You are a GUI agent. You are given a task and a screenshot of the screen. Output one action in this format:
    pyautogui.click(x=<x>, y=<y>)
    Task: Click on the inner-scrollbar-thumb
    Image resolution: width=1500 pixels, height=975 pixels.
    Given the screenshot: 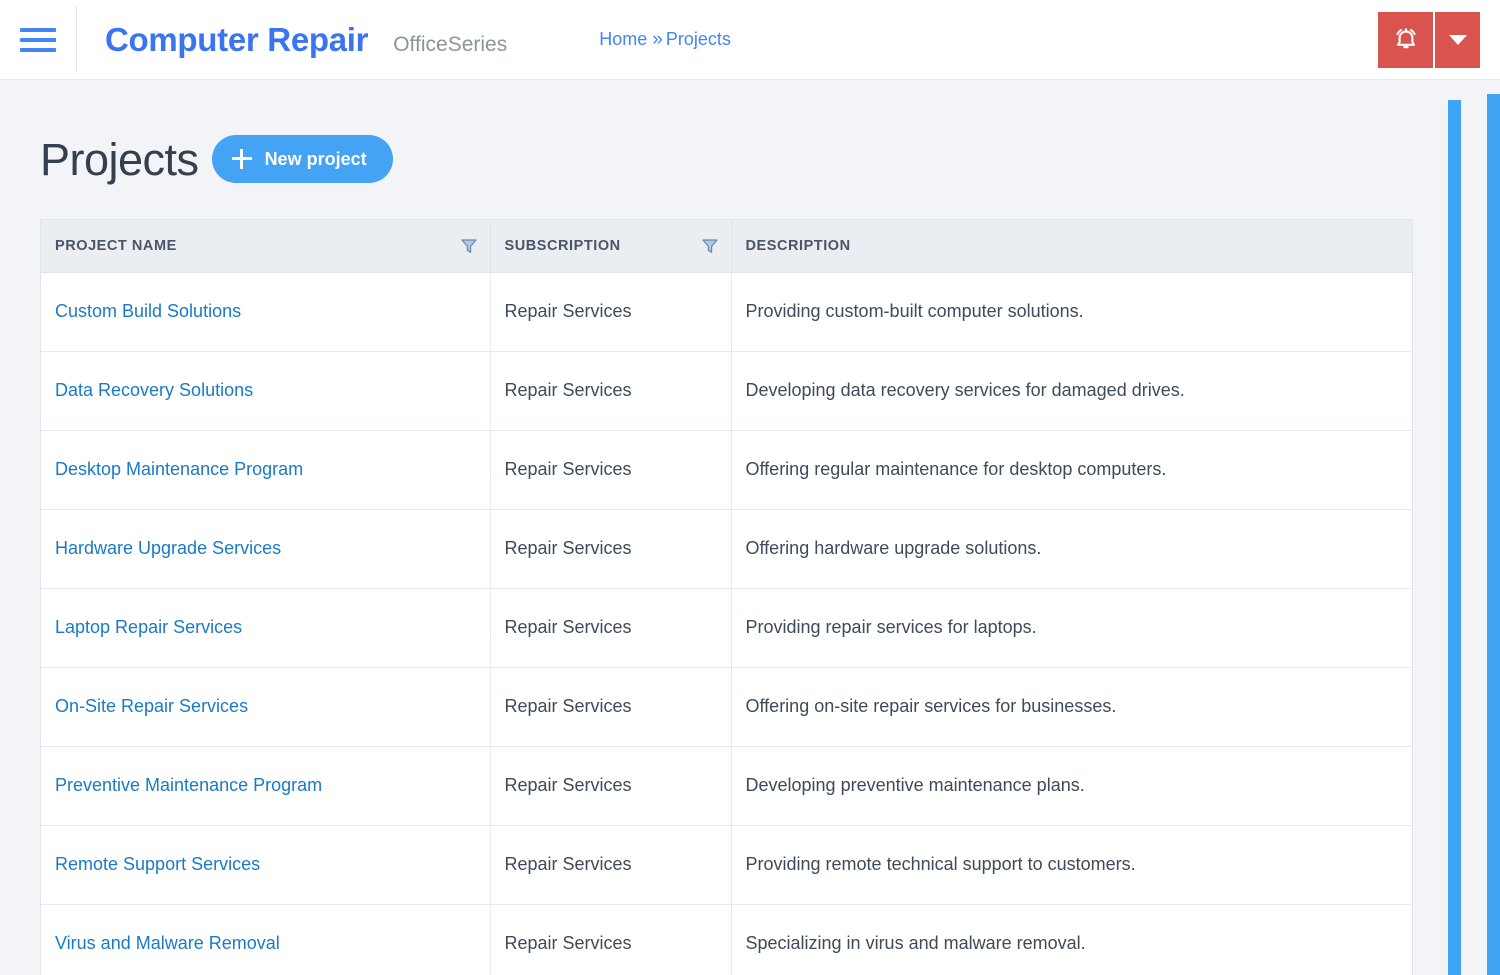 What is the action you would take?
    pyautogui.click(x=1454, y=537)
    